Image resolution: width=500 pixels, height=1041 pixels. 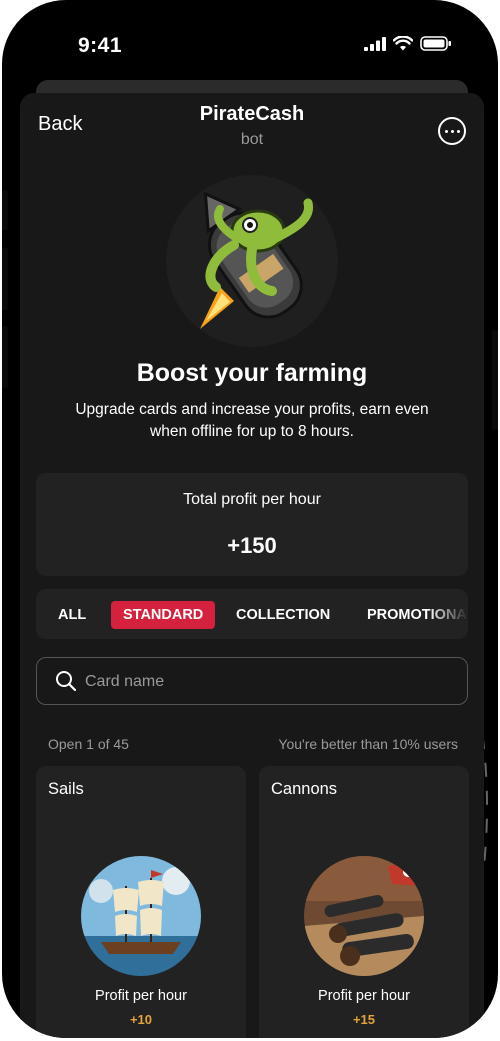 I want to click on tab-standard: STANDARD, so click(x=163, y=615).